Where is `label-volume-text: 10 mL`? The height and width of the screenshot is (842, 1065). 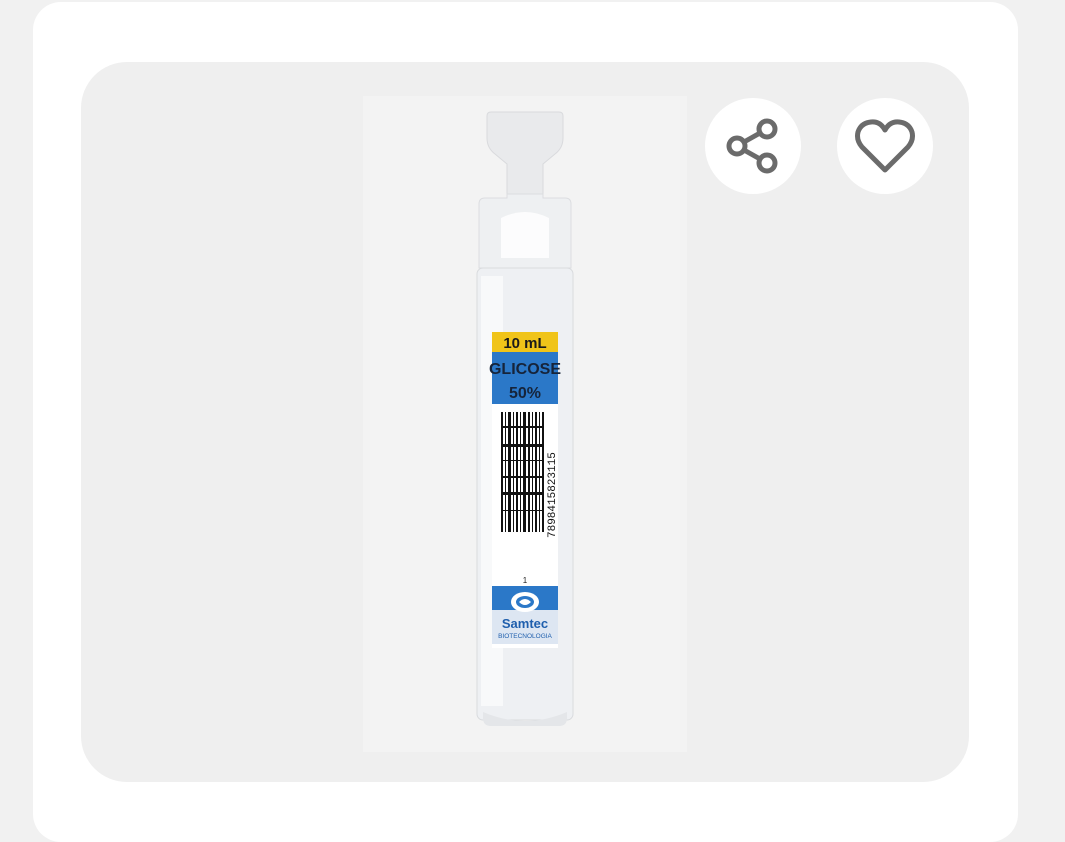
label-volume-text: 10 mL is located at coordinates (524, 343).